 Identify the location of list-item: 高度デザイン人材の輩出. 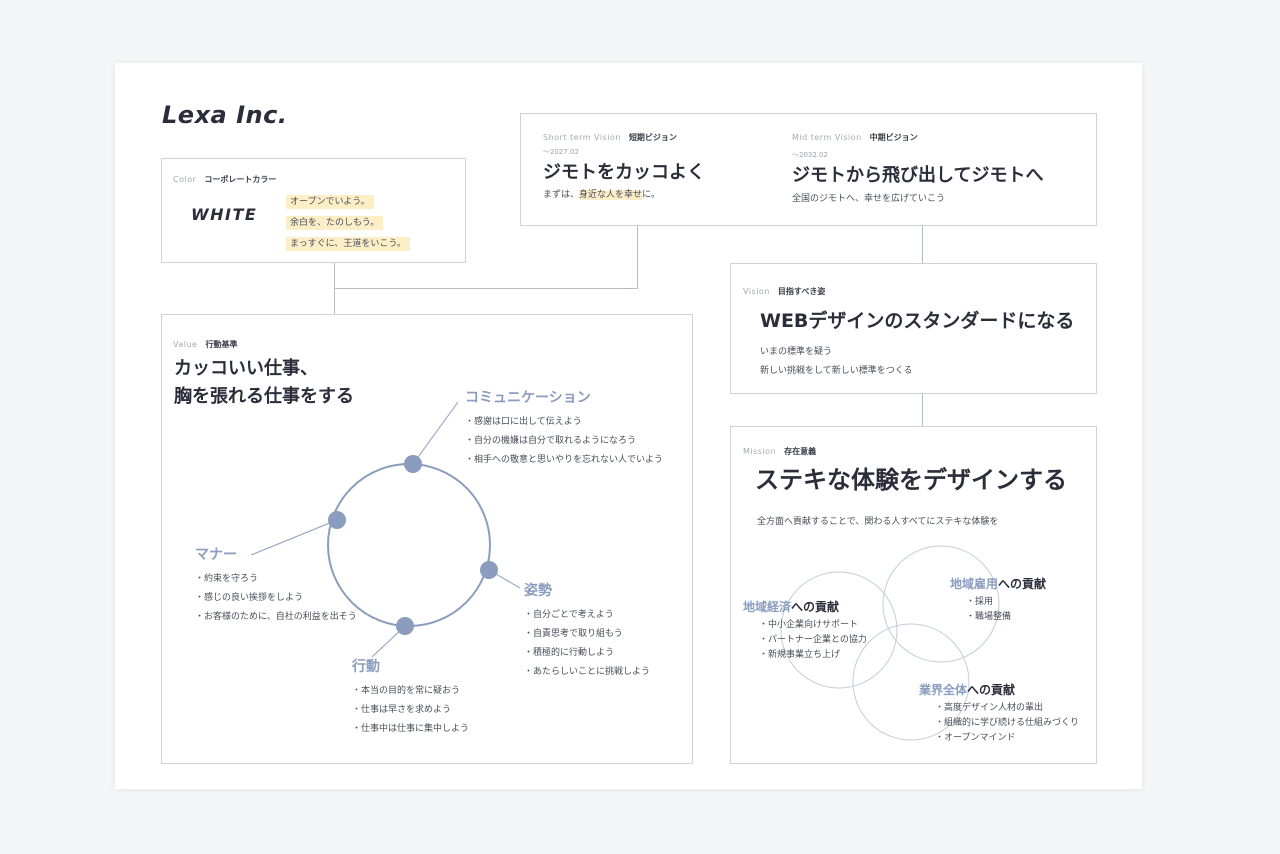
(1007, 708).